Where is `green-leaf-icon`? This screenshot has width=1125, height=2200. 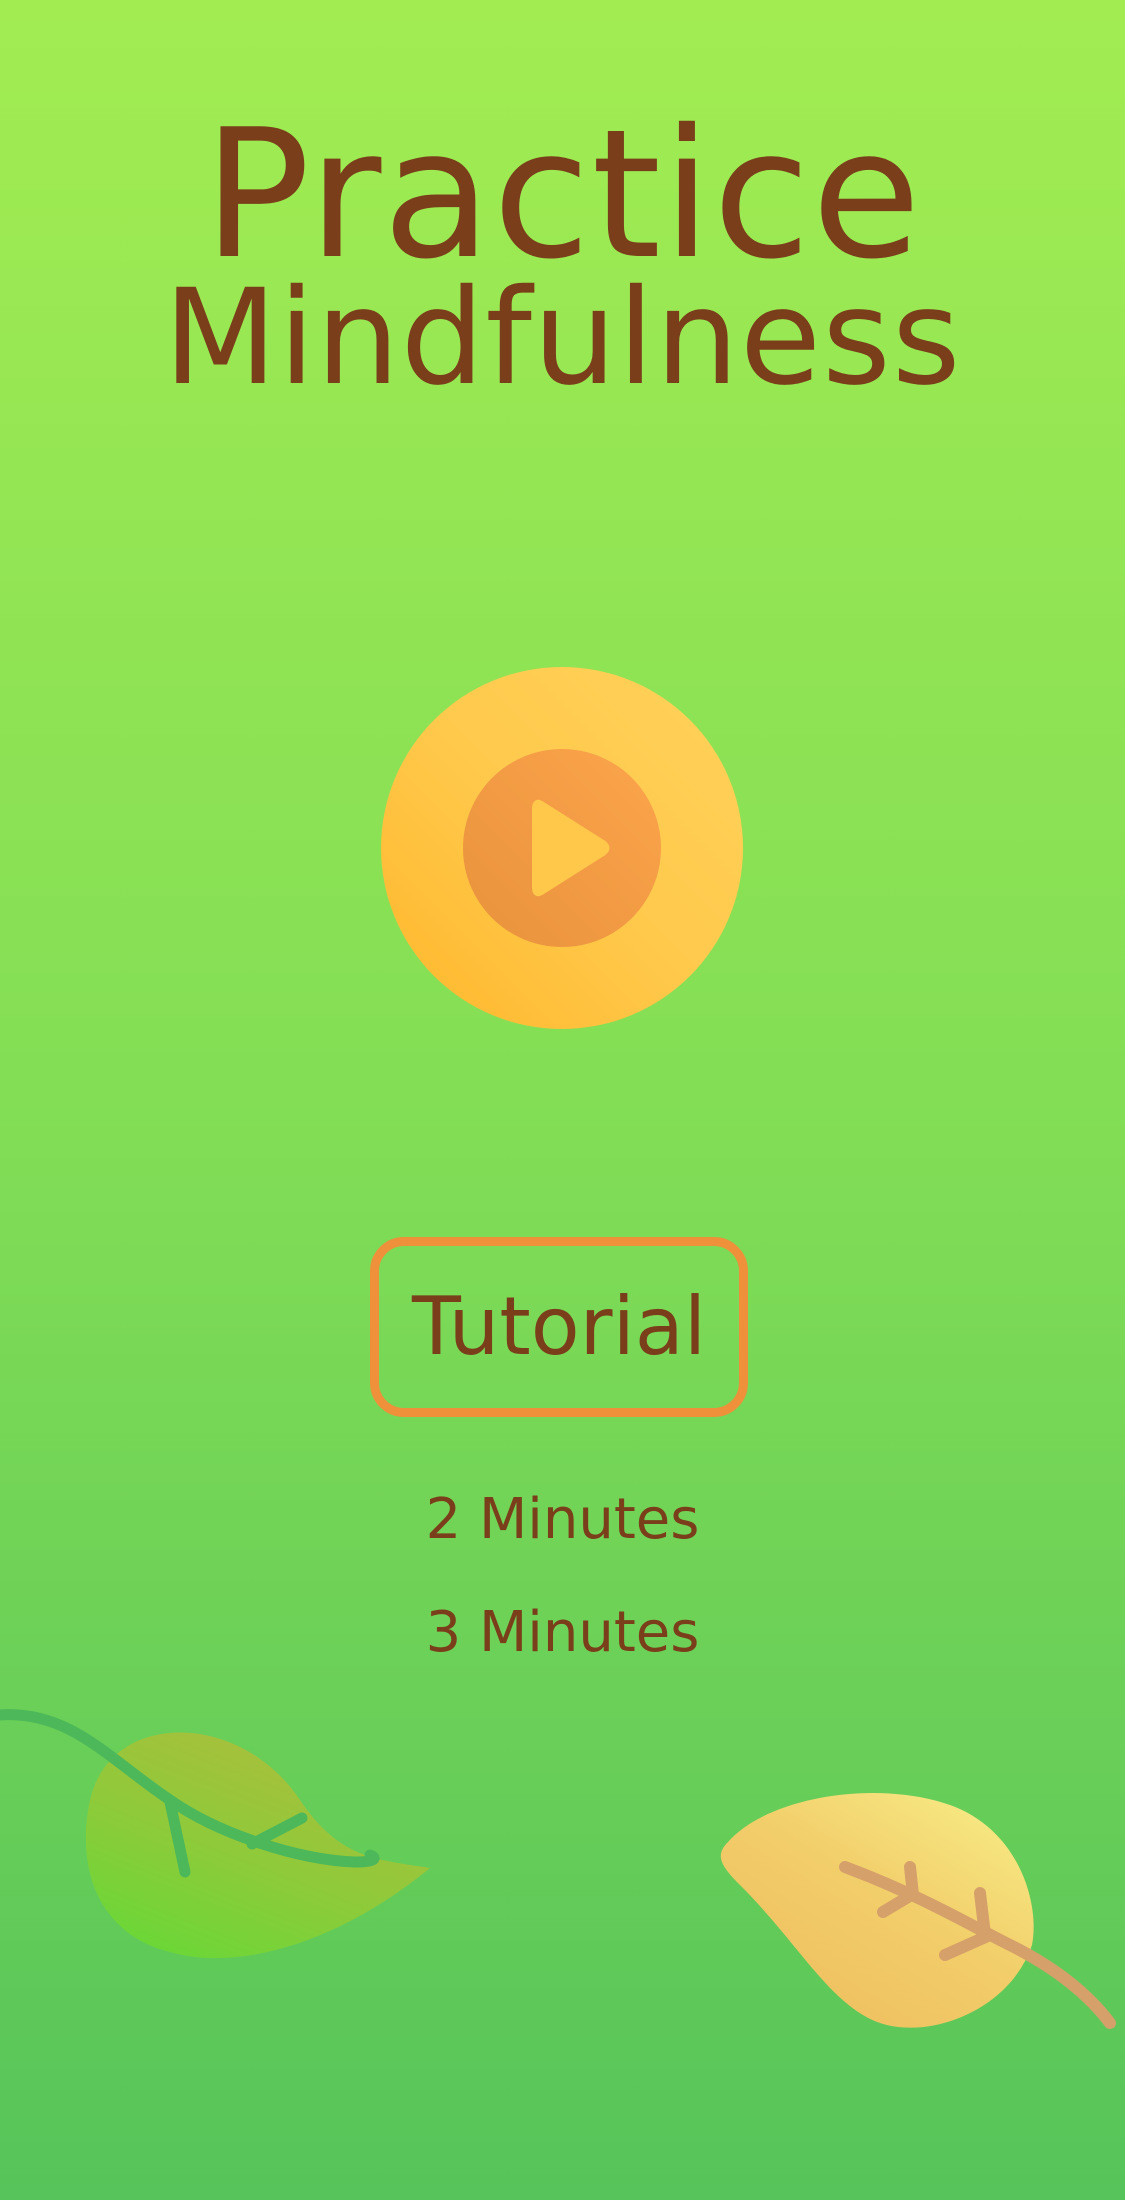
green-leaf-icon is located at coordinates (215, 1834).